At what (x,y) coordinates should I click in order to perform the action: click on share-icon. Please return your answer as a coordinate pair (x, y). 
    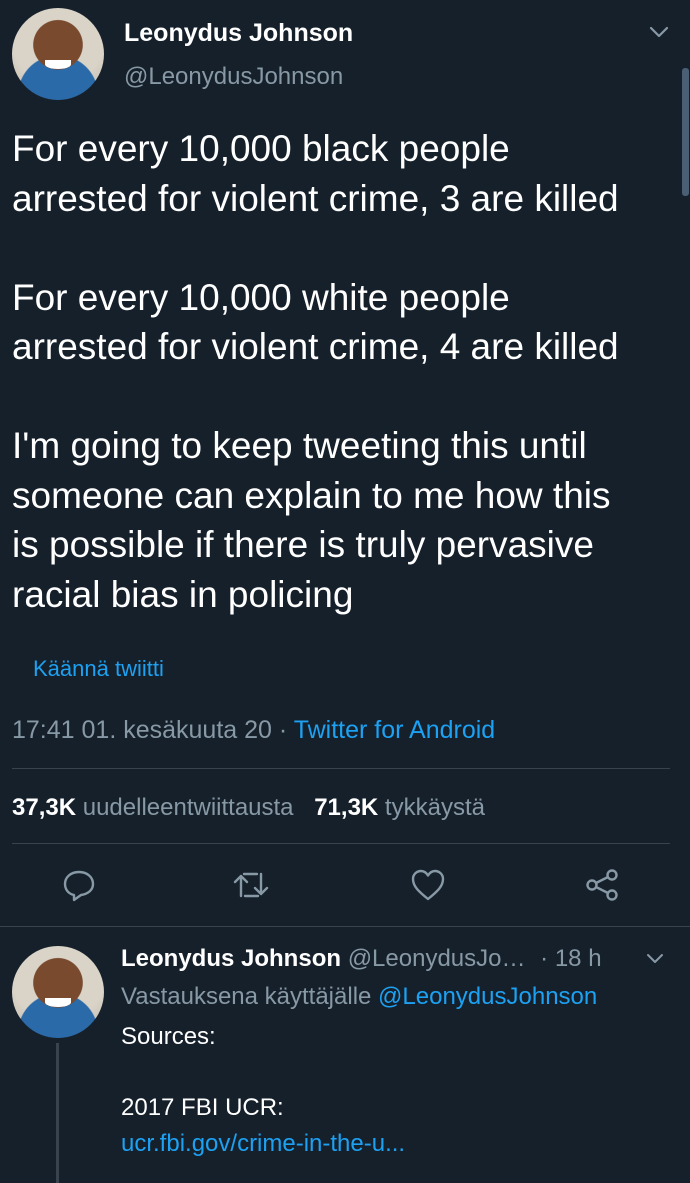
    Looking at the image, I should click on (602, 885).